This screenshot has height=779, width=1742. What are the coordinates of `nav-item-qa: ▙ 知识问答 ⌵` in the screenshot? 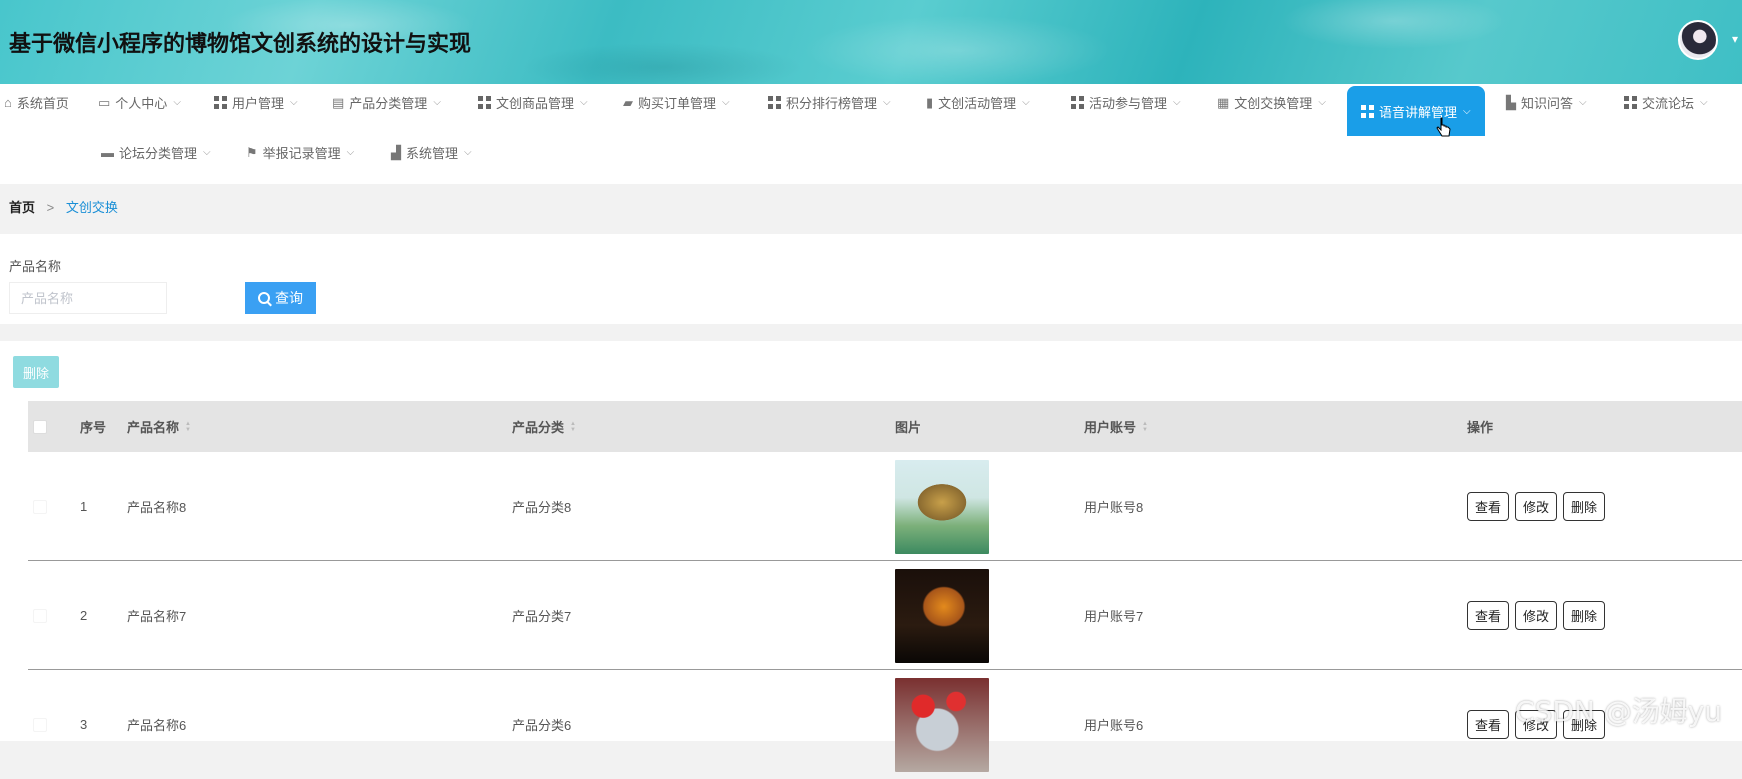 It's located at (1546, 102).